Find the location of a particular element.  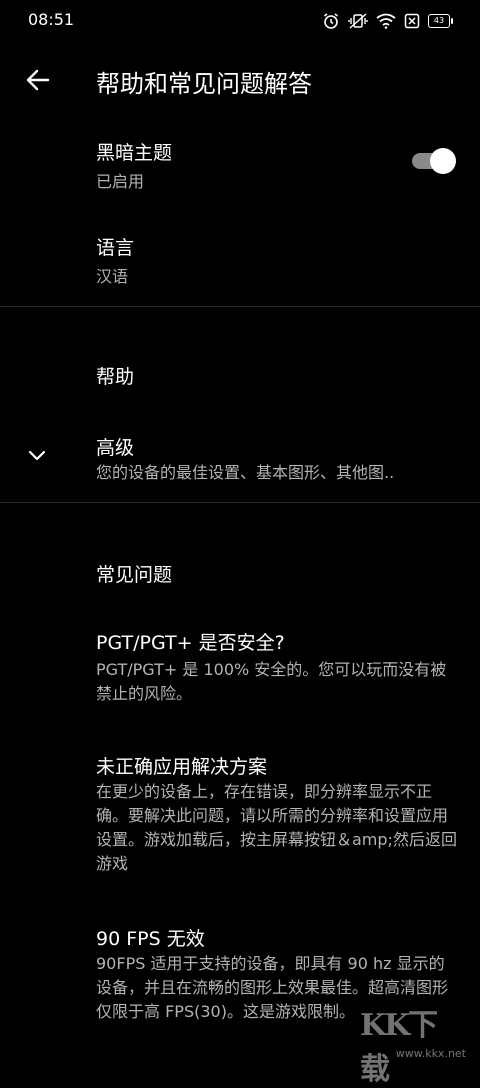

advanced-title: 高级 is located at coordinates (115, 448).